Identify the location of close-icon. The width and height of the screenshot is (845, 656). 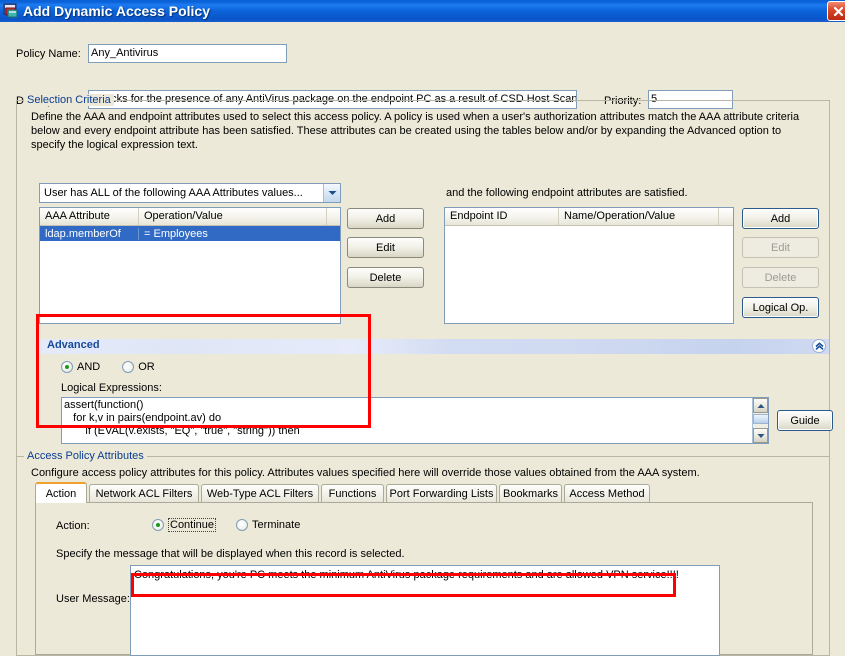
(836, 11).